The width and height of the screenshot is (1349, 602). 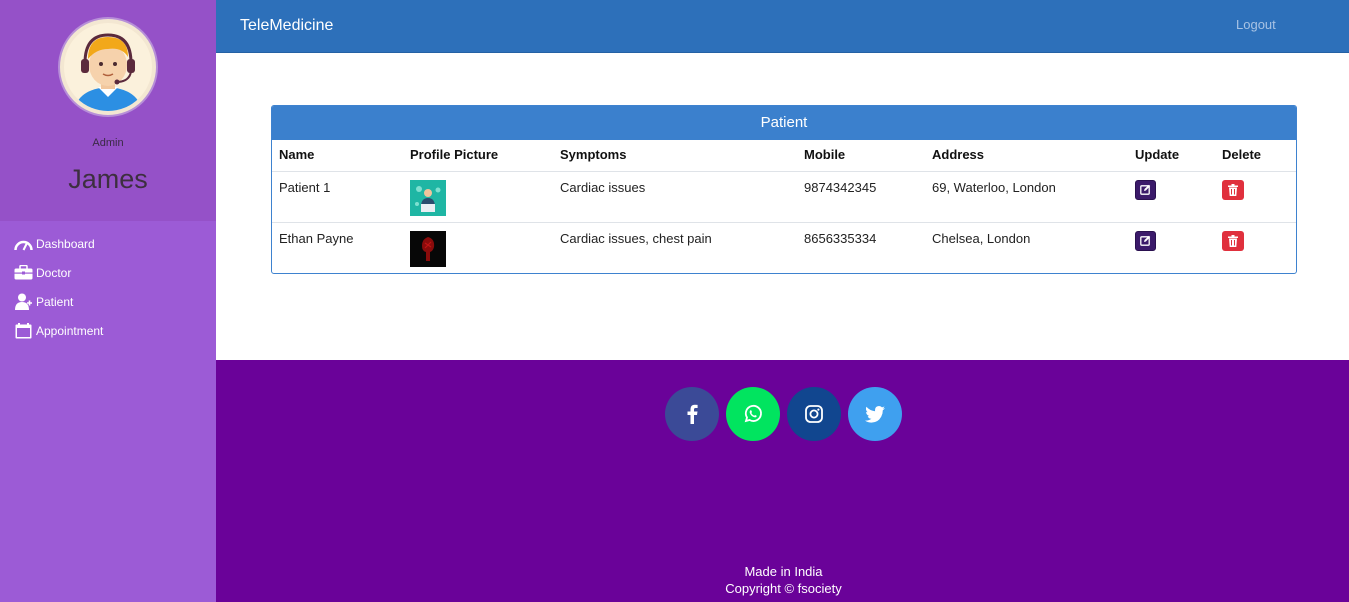 I want to click on briefcase-icon, so click(x=23, y=273).